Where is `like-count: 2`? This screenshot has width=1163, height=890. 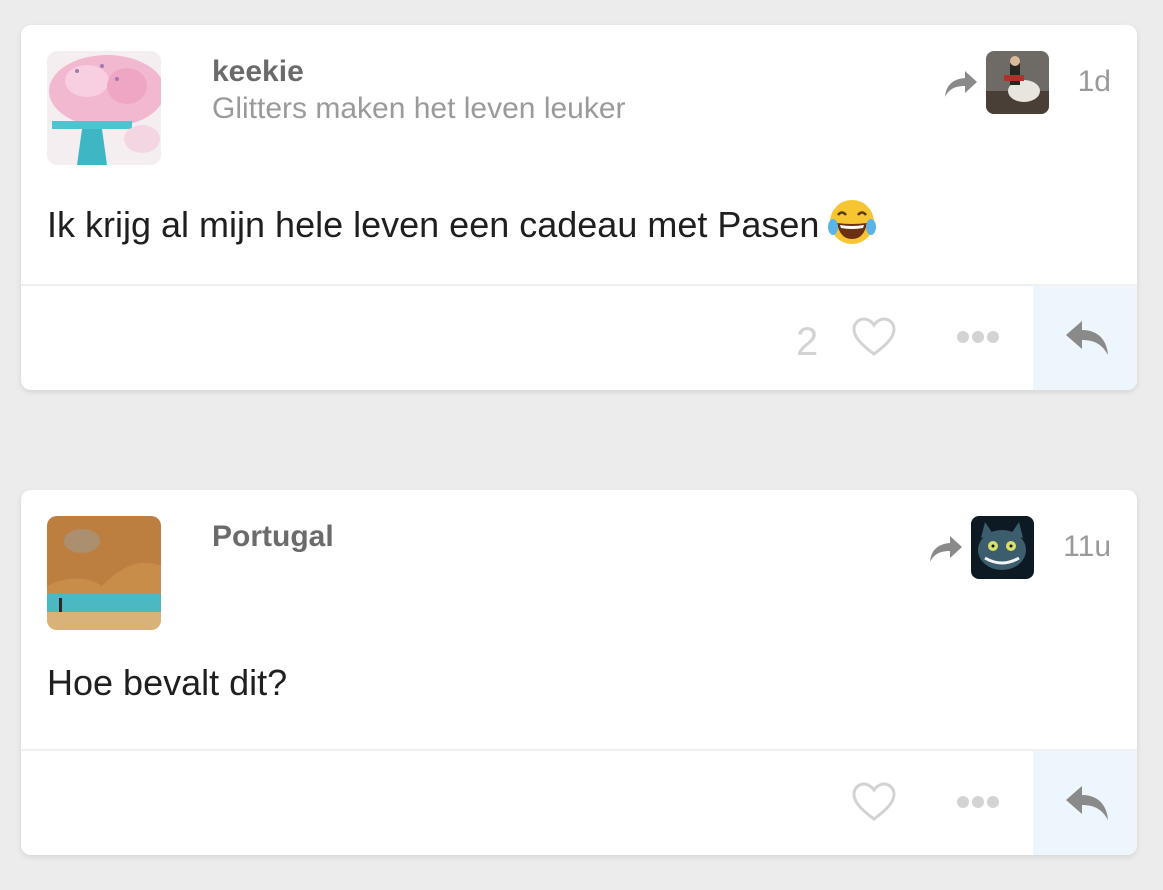
like-count: 2 is located at coordinates (807, 342).